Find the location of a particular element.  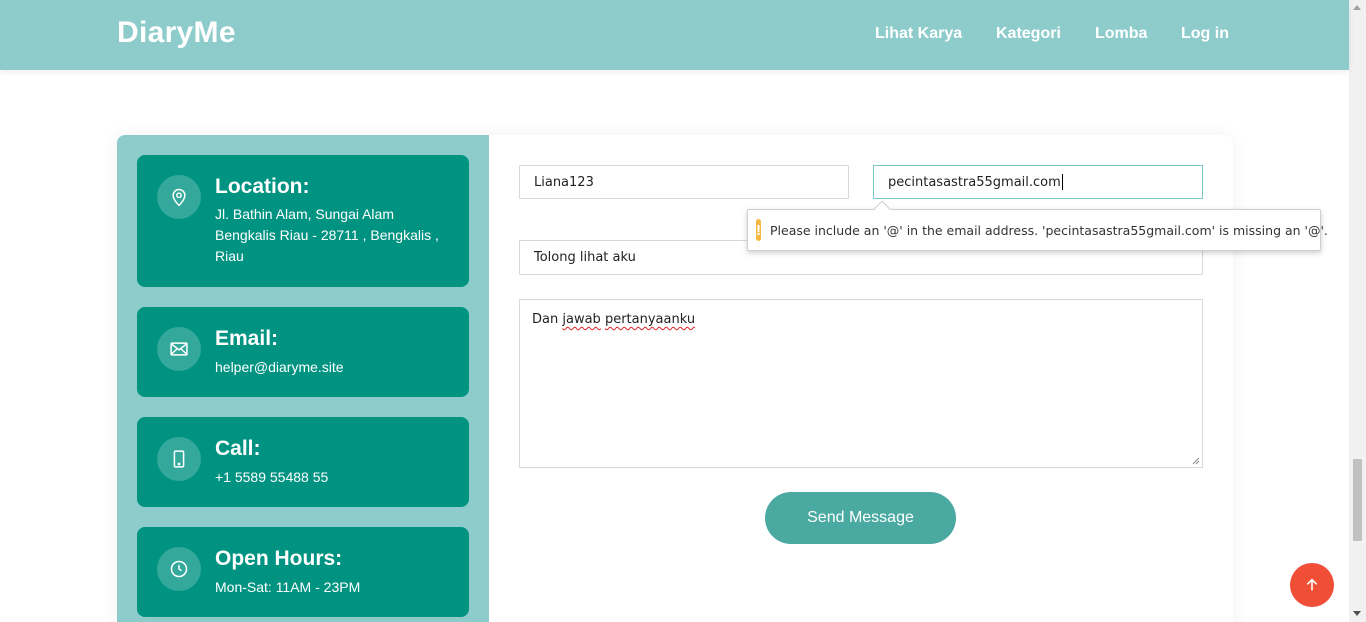

resize-grip-icon is located at coordinates (1195, 460).